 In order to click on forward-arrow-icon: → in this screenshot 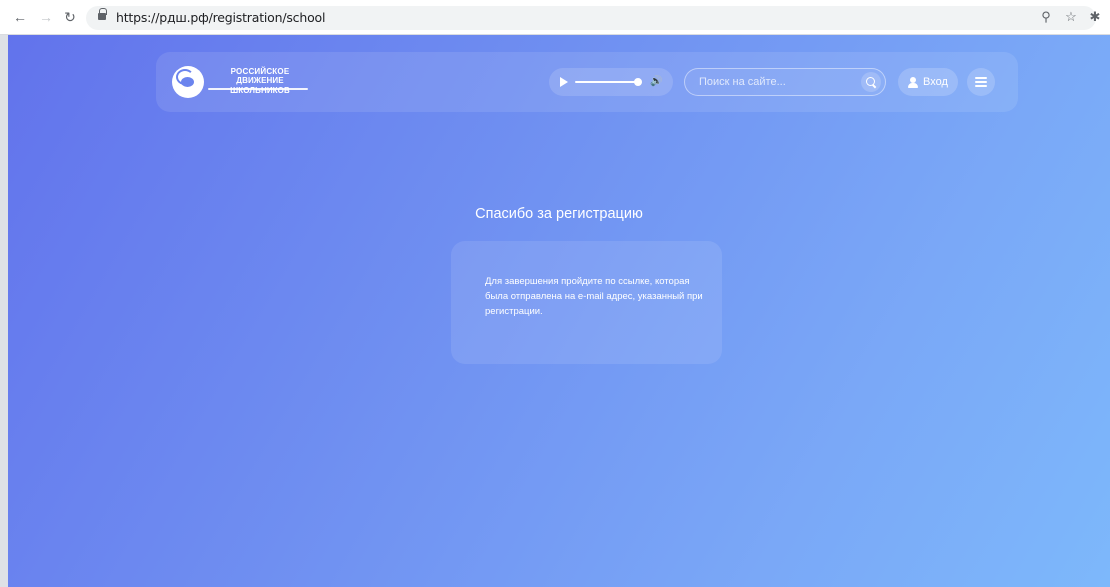, I will do `click(46, 17)`.